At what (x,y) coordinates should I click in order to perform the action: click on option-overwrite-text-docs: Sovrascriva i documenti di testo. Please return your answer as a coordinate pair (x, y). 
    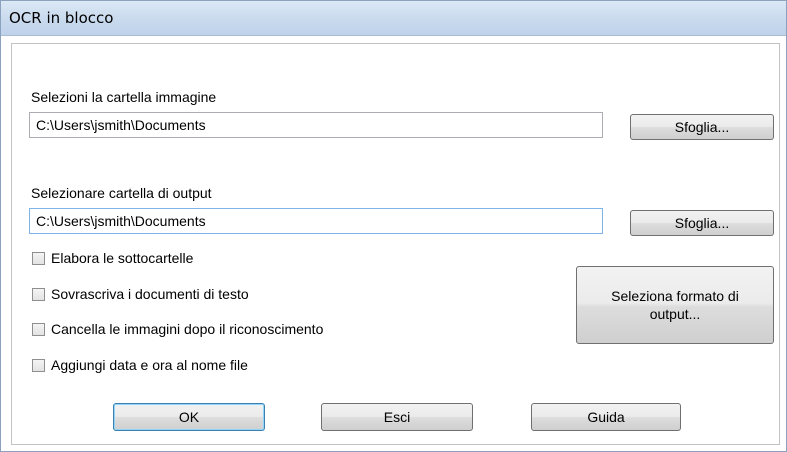
    Looking at the image, I should click on (140, 294).